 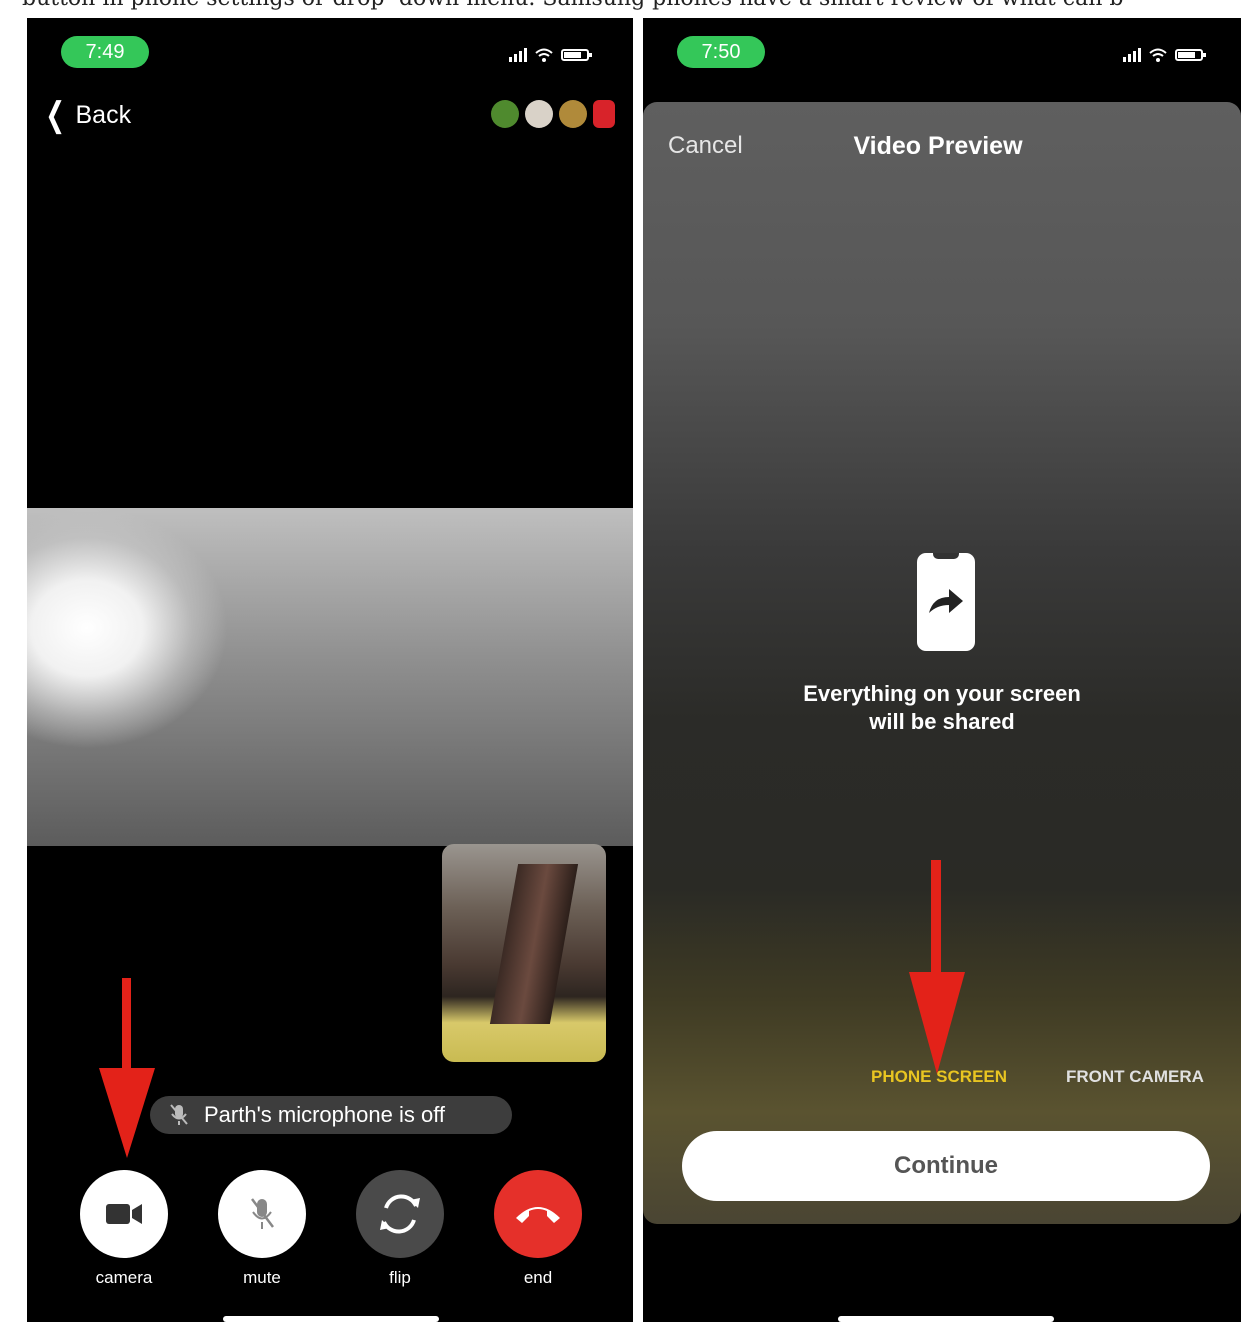 I want to click on flip-button, so click(x=400, y=1214).